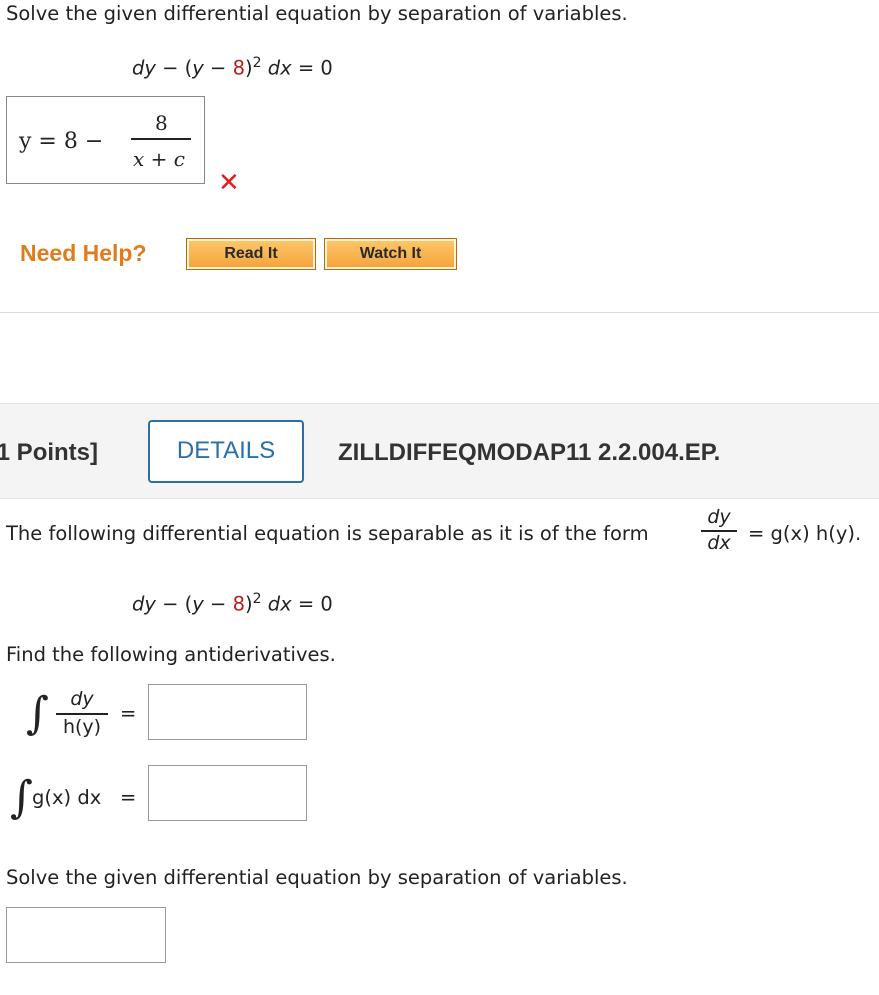 Image resolution: width=879 pixels, height=995 pixels. Describe the element at coordinates (21, 797) in the screenshot. I see `integral-sign-2: ∫` at that location.